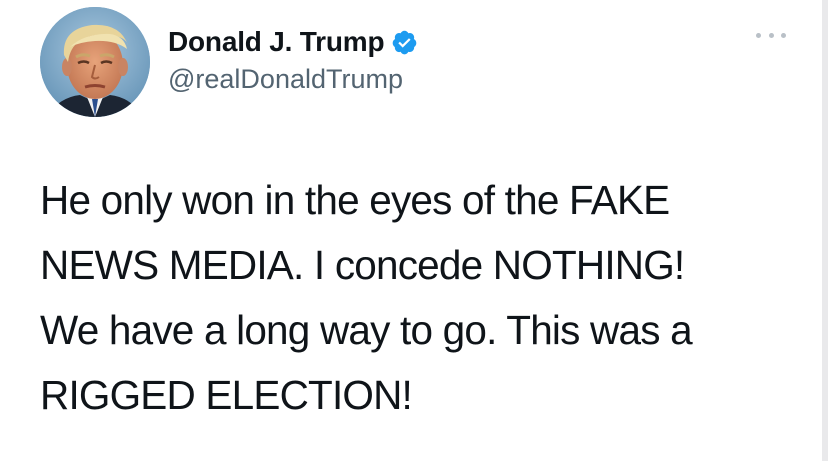  Describe the element at coordinates (366, 330) in the screenshot. I see `tweet-text-line: We have a long way to go. This was a` at that location.